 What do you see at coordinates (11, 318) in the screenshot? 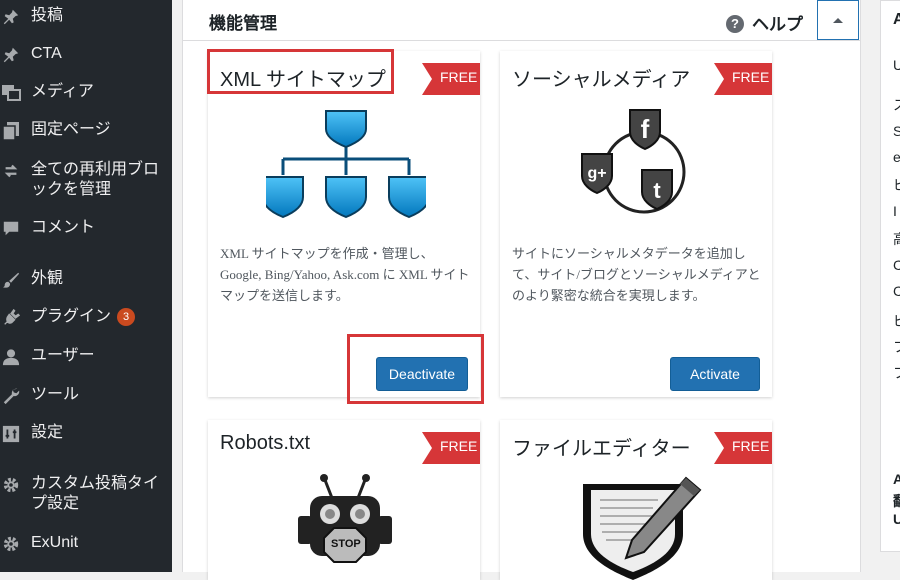
I see `plugin-icon` at bounding box center [11, 318].